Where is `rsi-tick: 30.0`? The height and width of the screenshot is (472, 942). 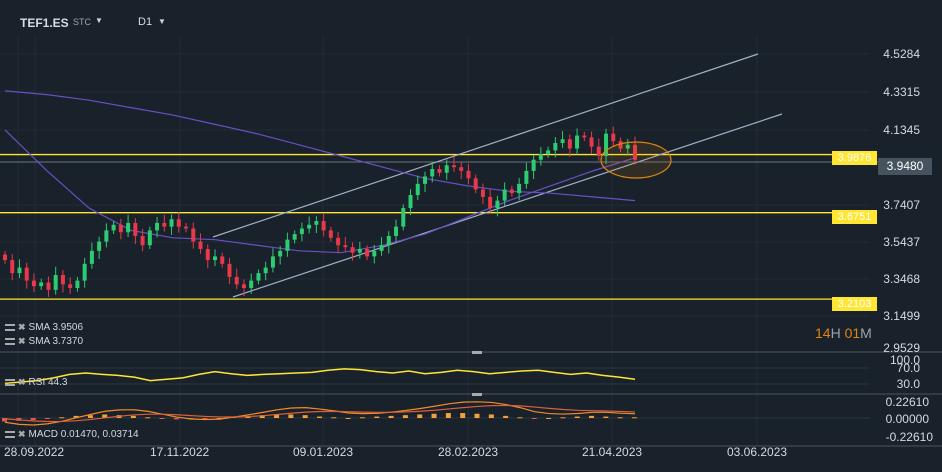
rsi-tick: 30.0 is located at coordinates (908, 384).